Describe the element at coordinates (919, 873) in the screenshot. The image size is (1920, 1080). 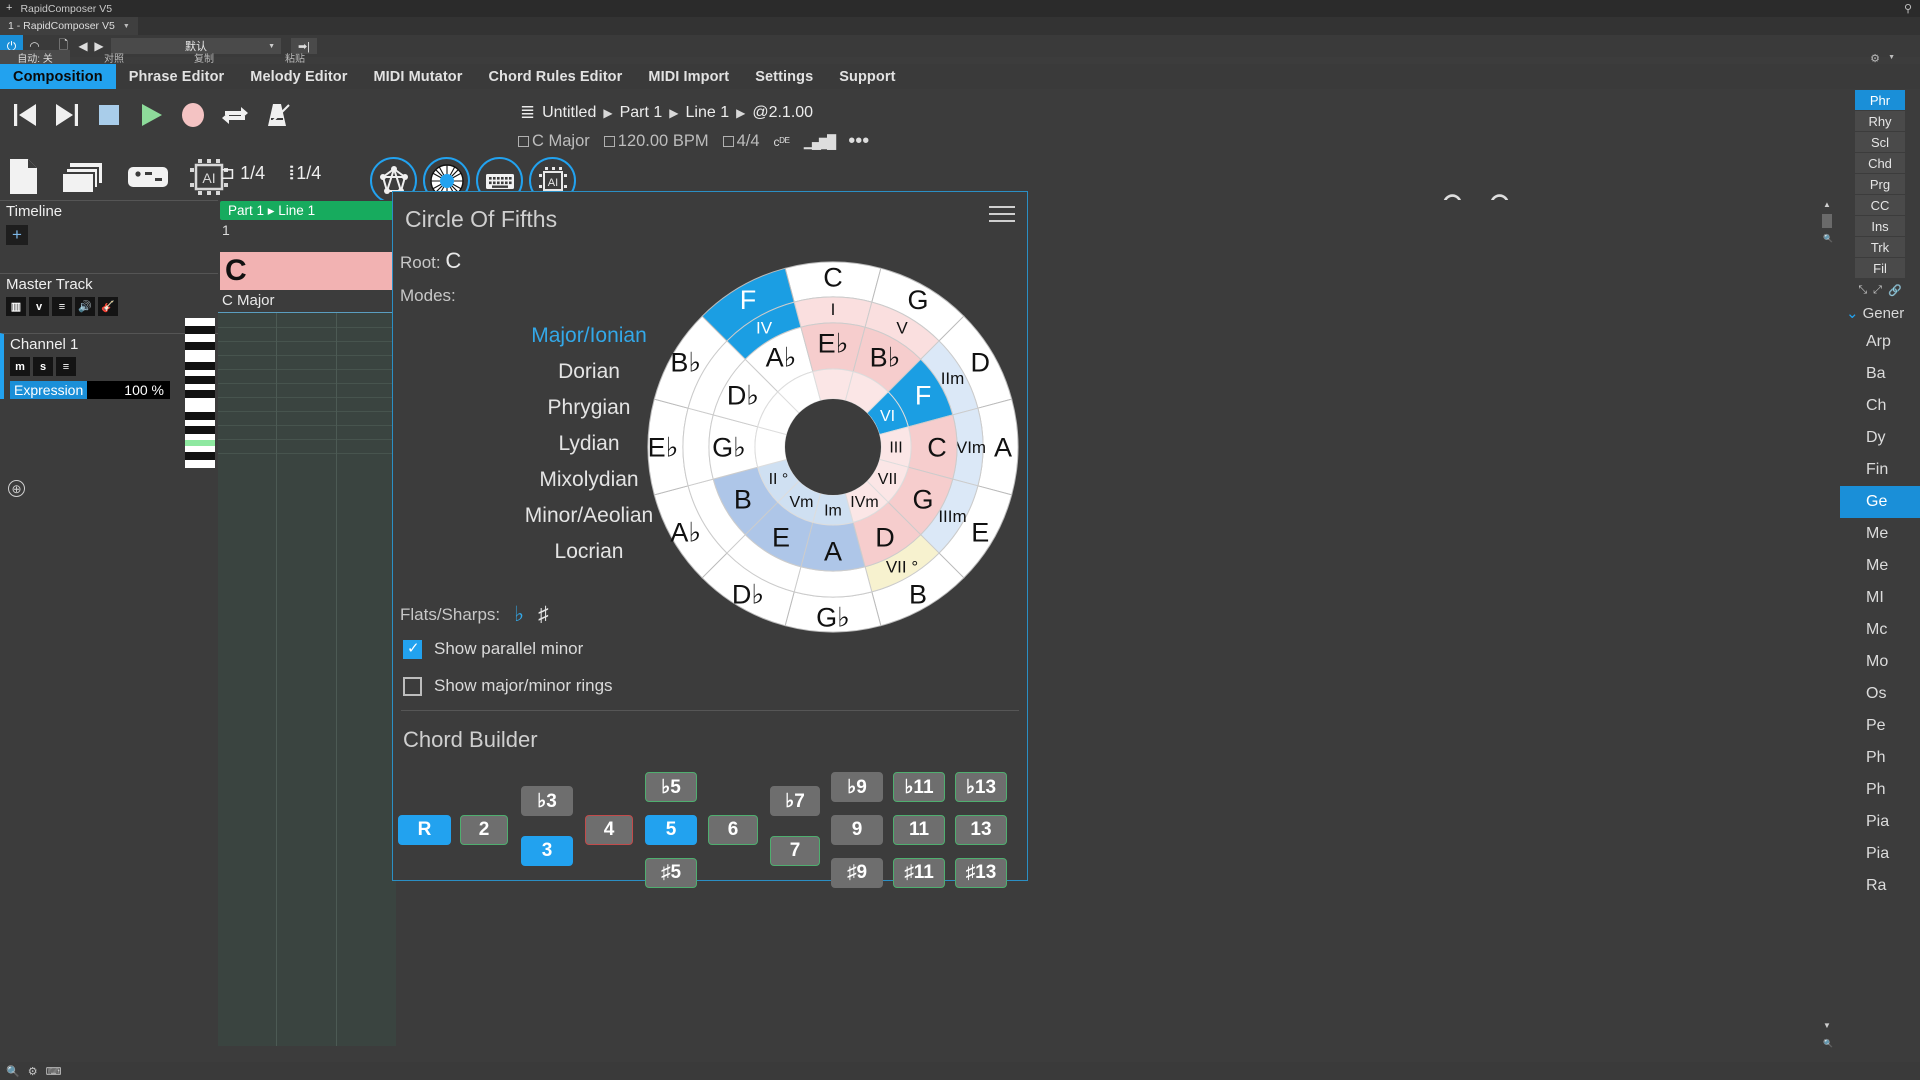
I see `chord-degree-button-16: ♯11` at that location.